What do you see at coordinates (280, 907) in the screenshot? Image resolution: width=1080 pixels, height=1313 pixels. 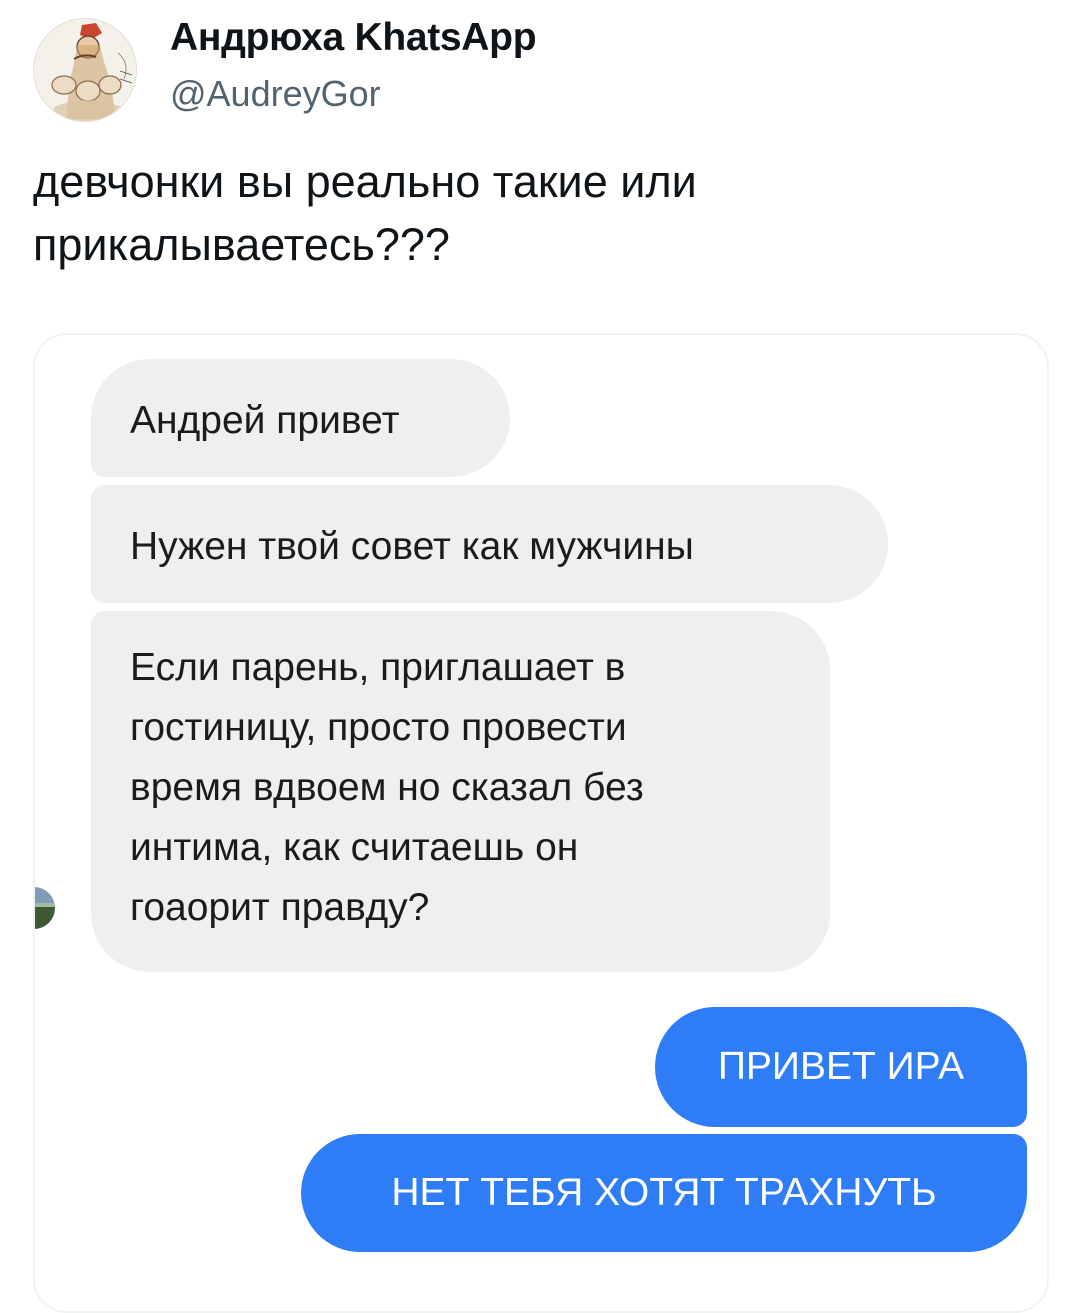 I see `message-text-line: гоаорит правду?` at bounding box center [280, 907].